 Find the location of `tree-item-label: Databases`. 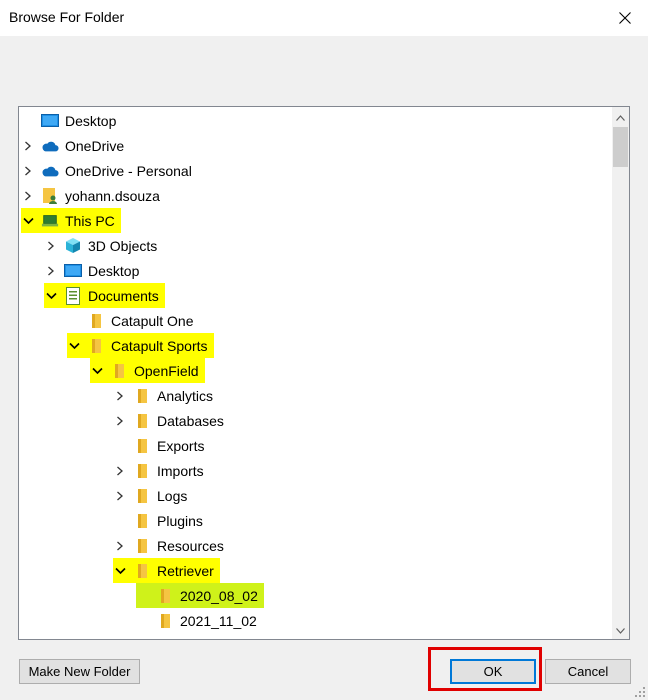

tree-item-label: Databases is located at coordinates (190, 420).